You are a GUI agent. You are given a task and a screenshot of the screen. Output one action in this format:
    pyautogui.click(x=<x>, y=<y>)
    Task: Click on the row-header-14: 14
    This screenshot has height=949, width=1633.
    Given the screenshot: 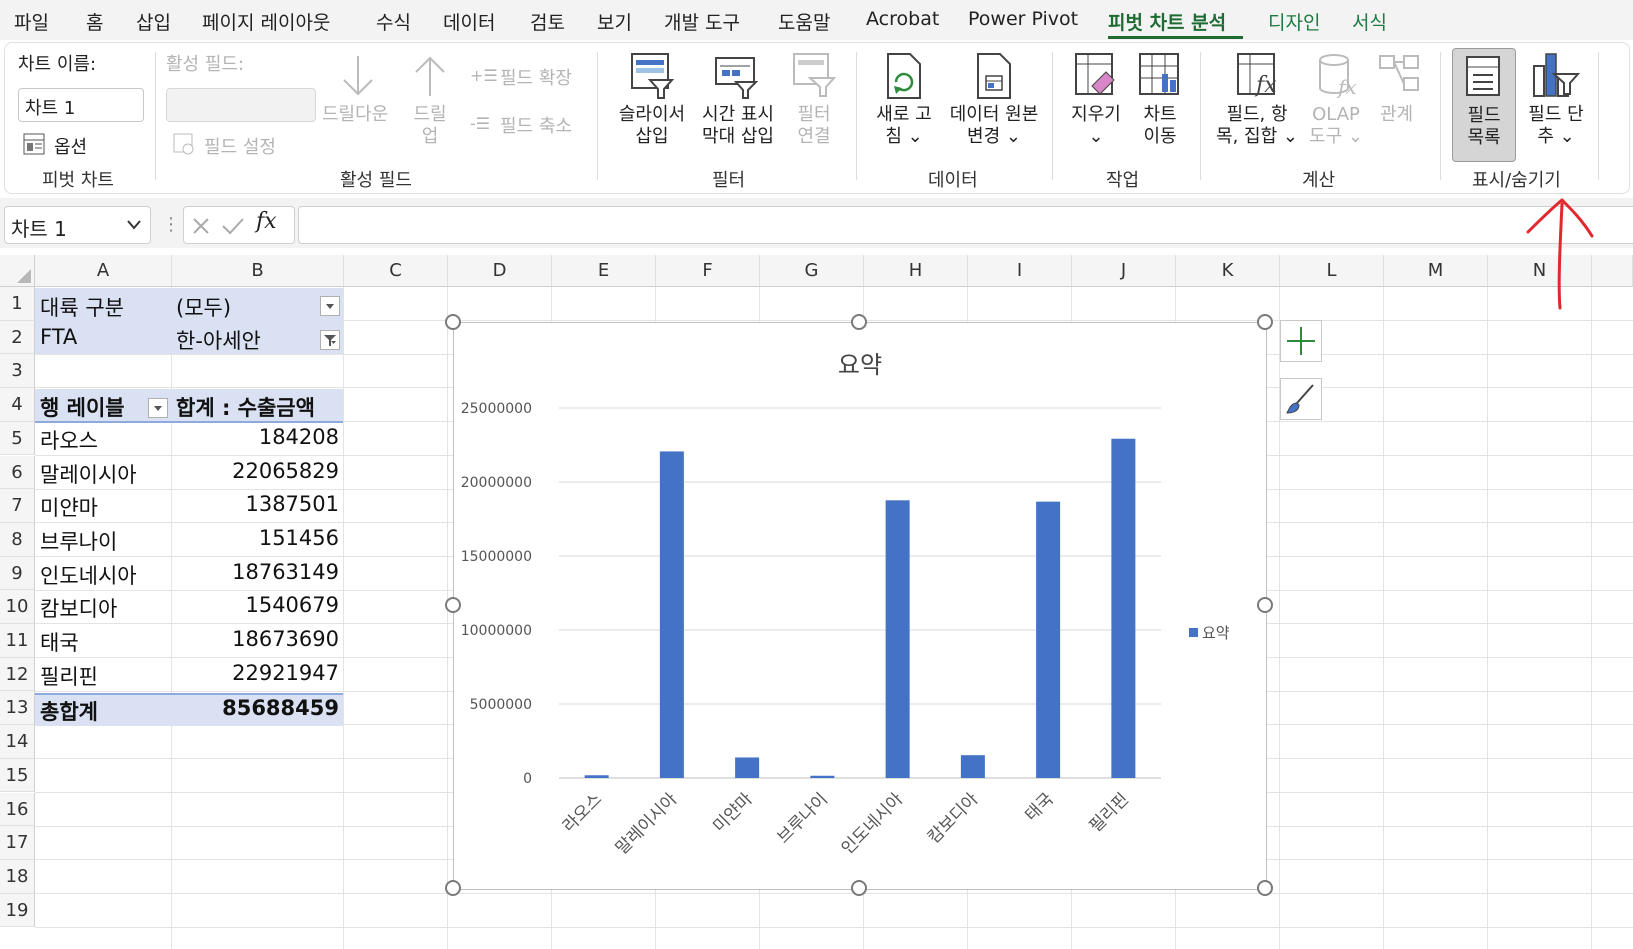 What is the action you would take?
    pyautogui.click(x=17, y=742)
    